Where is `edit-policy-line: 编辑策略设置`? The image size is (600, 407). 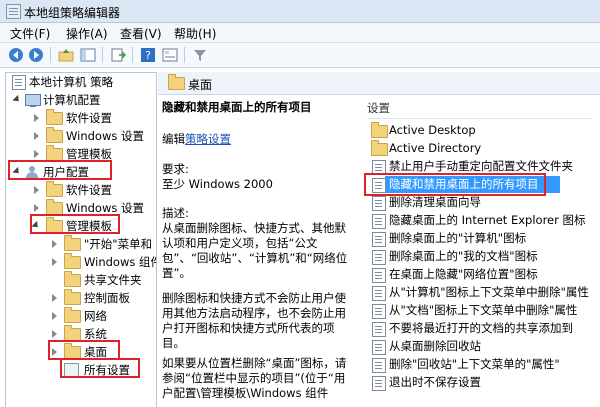
edit-policy-line: 编辑策略设置 is located at coordinates (196, 139).